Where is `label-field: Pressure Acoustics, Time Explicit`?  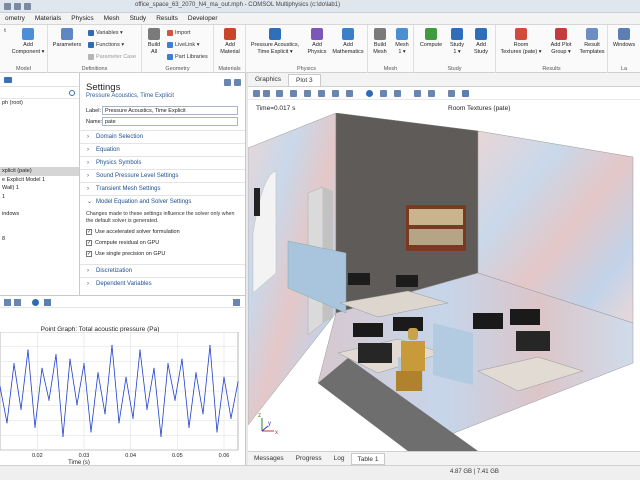
label-field: Pressure Acoustics, Time Explicit is located at coordinates (170, 110).